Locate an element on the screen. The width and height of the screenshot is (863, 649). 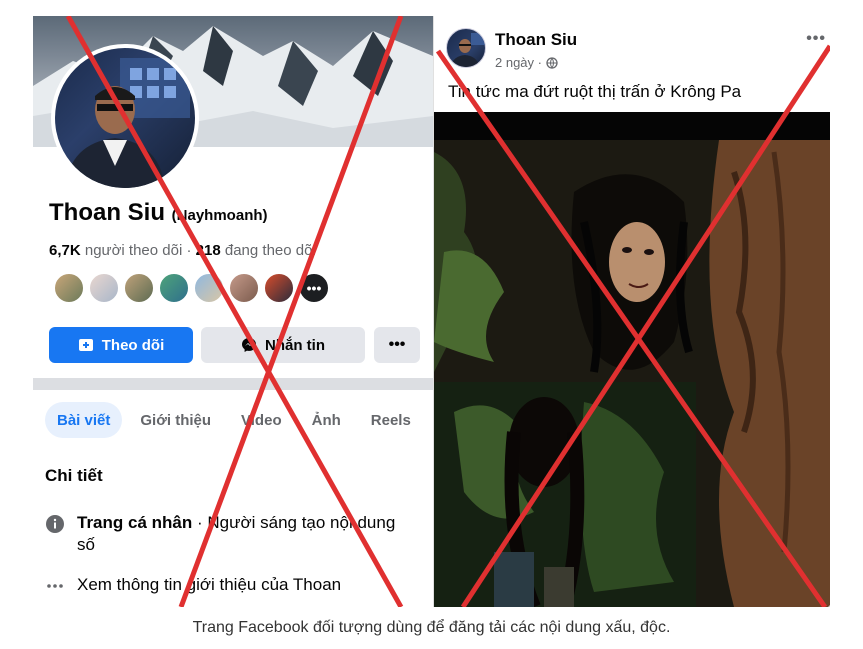
profile-avatar is located at coordinates (125, 118).